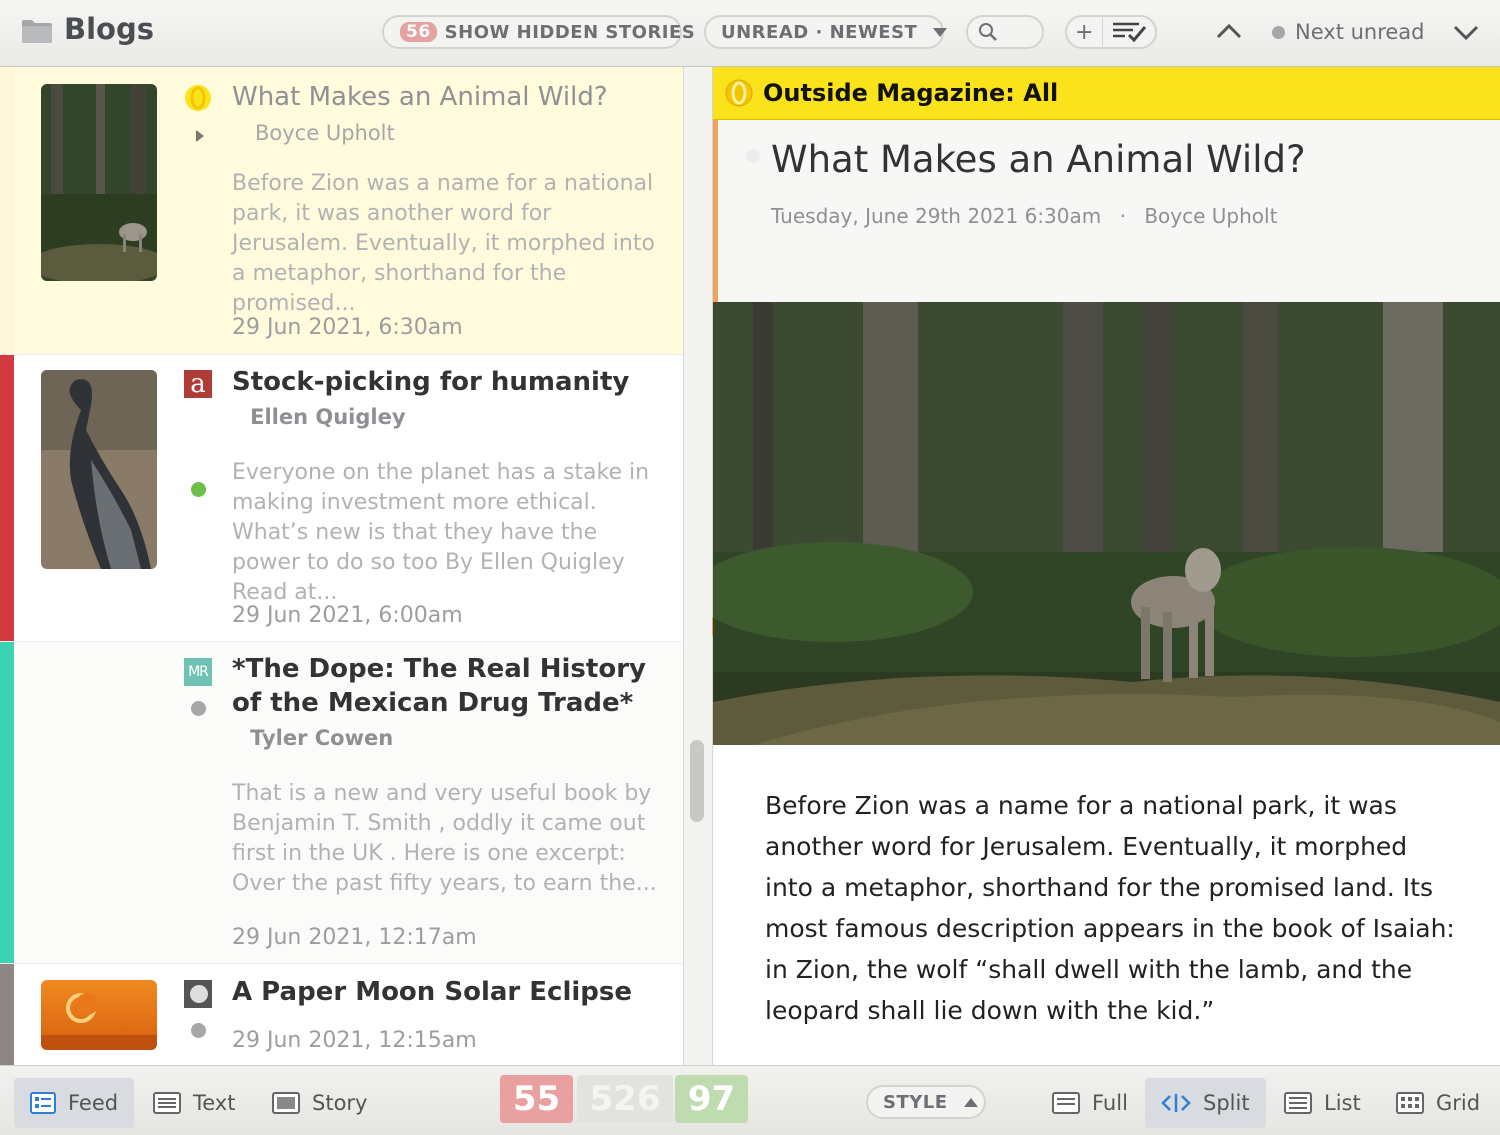 This screenshot has height=1135, width=1500. What do you see at coordinates (109, 29) in the screenshot?
I see `page-title: Blogs` at bounding box center [109, 29].